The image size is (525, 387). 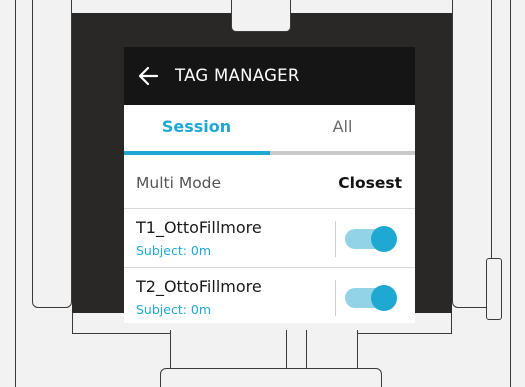 What do you see at coordinates (197, 153) in the screenshot?
I see `tab-active-indicator` at bounding box center [197, 153].